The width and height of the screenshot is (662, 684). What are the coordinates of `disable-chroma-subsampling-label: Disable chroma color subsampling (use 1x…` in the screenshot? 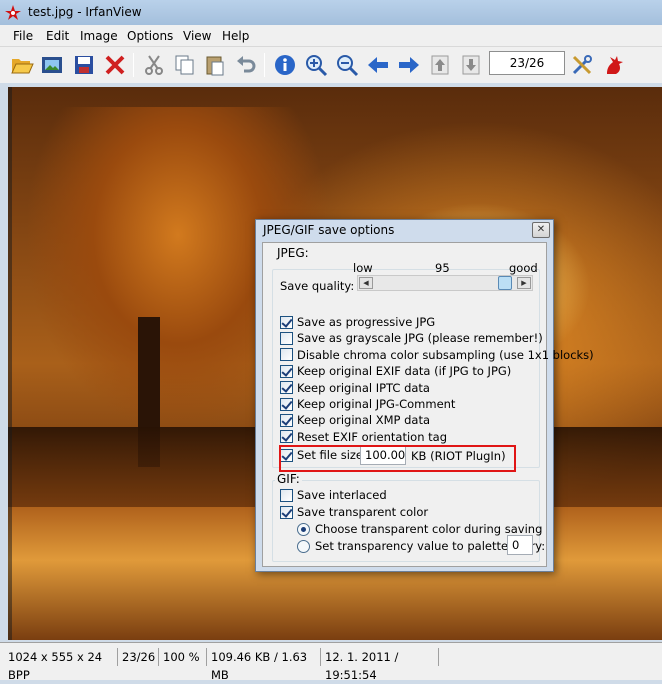 It's located at (445, 354).